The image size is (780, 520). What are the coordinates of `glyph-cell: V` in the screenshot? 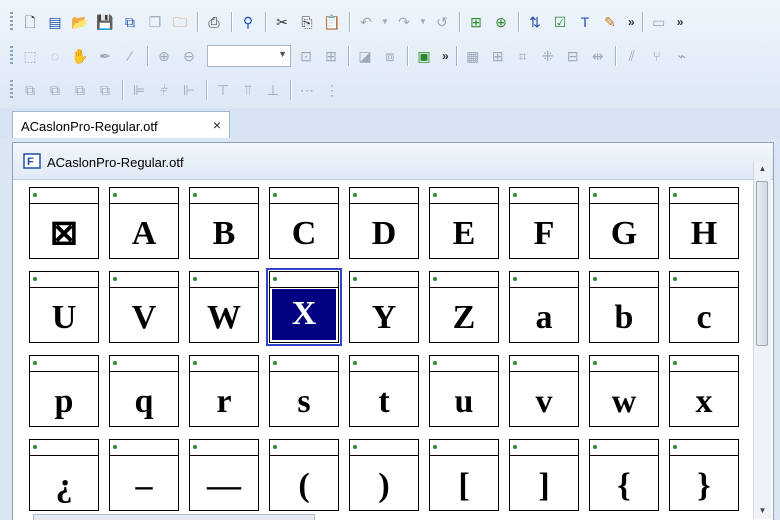 It's located at (144, 307).